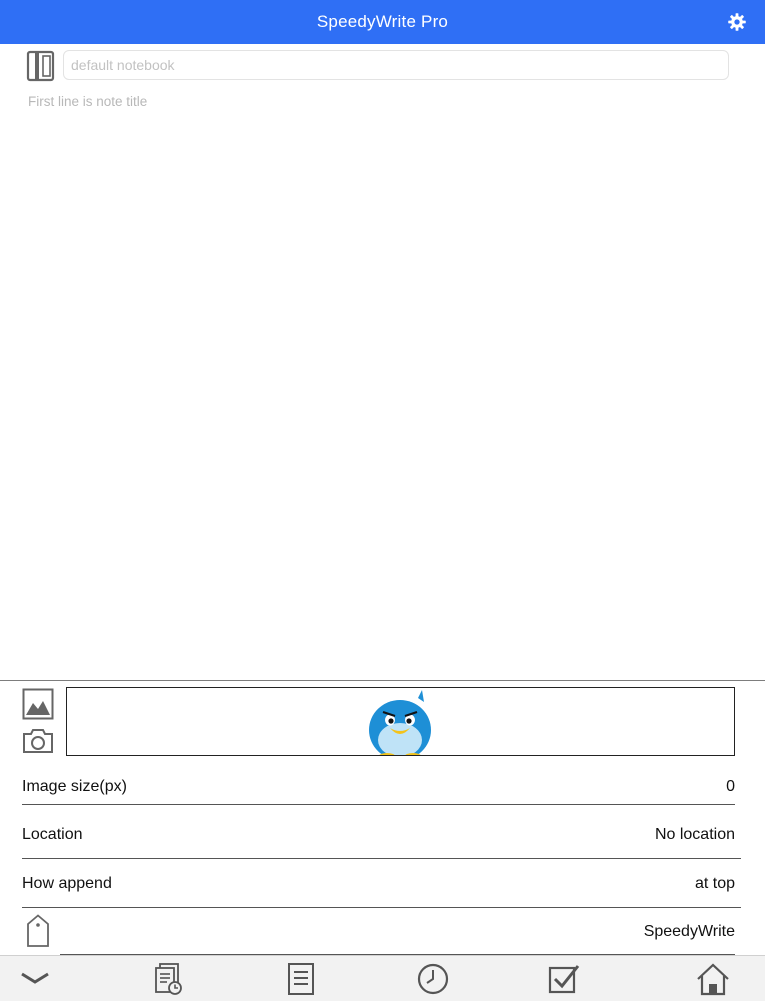 The width and height of the screenshot is (765, 1001). I want to click on app-title: SpeedyWrite Pro, so click(382, 21).